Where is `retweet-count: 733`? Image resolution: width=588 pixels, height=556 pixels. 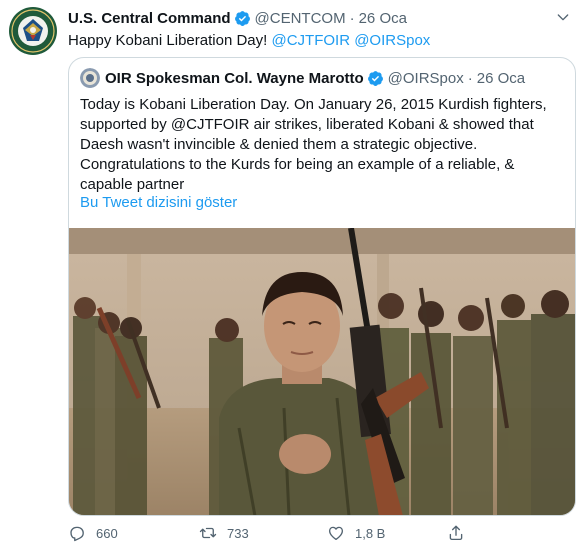
retweet-count: 733 is located at coordinates (238, 533).